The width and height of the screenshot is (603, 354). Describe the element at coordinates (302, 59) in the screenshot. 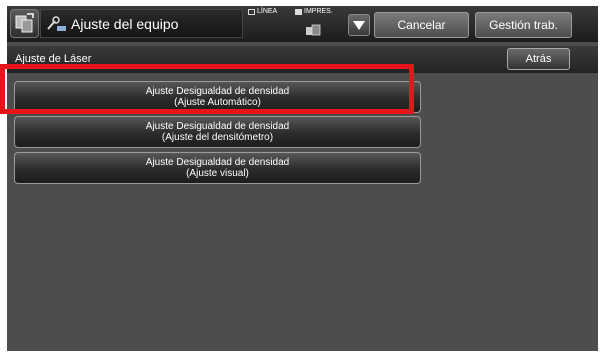

I see `sub-header: Ajuste de Láser Atrás` at that location.